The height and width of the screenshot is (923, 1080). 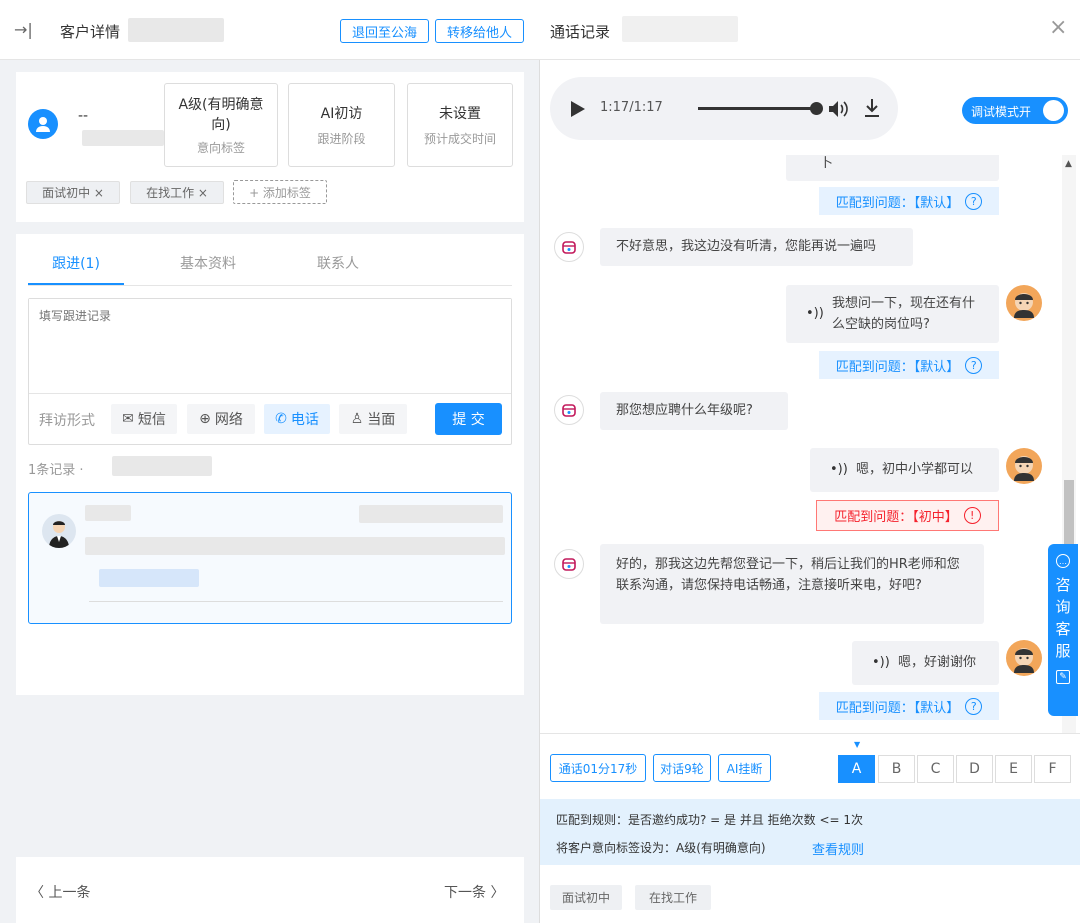 What do you see at coordinates (177, 192) in the screenshot?
I see `tag-job-hunting: 在找工作 ×` at bounding box center [177, 192].